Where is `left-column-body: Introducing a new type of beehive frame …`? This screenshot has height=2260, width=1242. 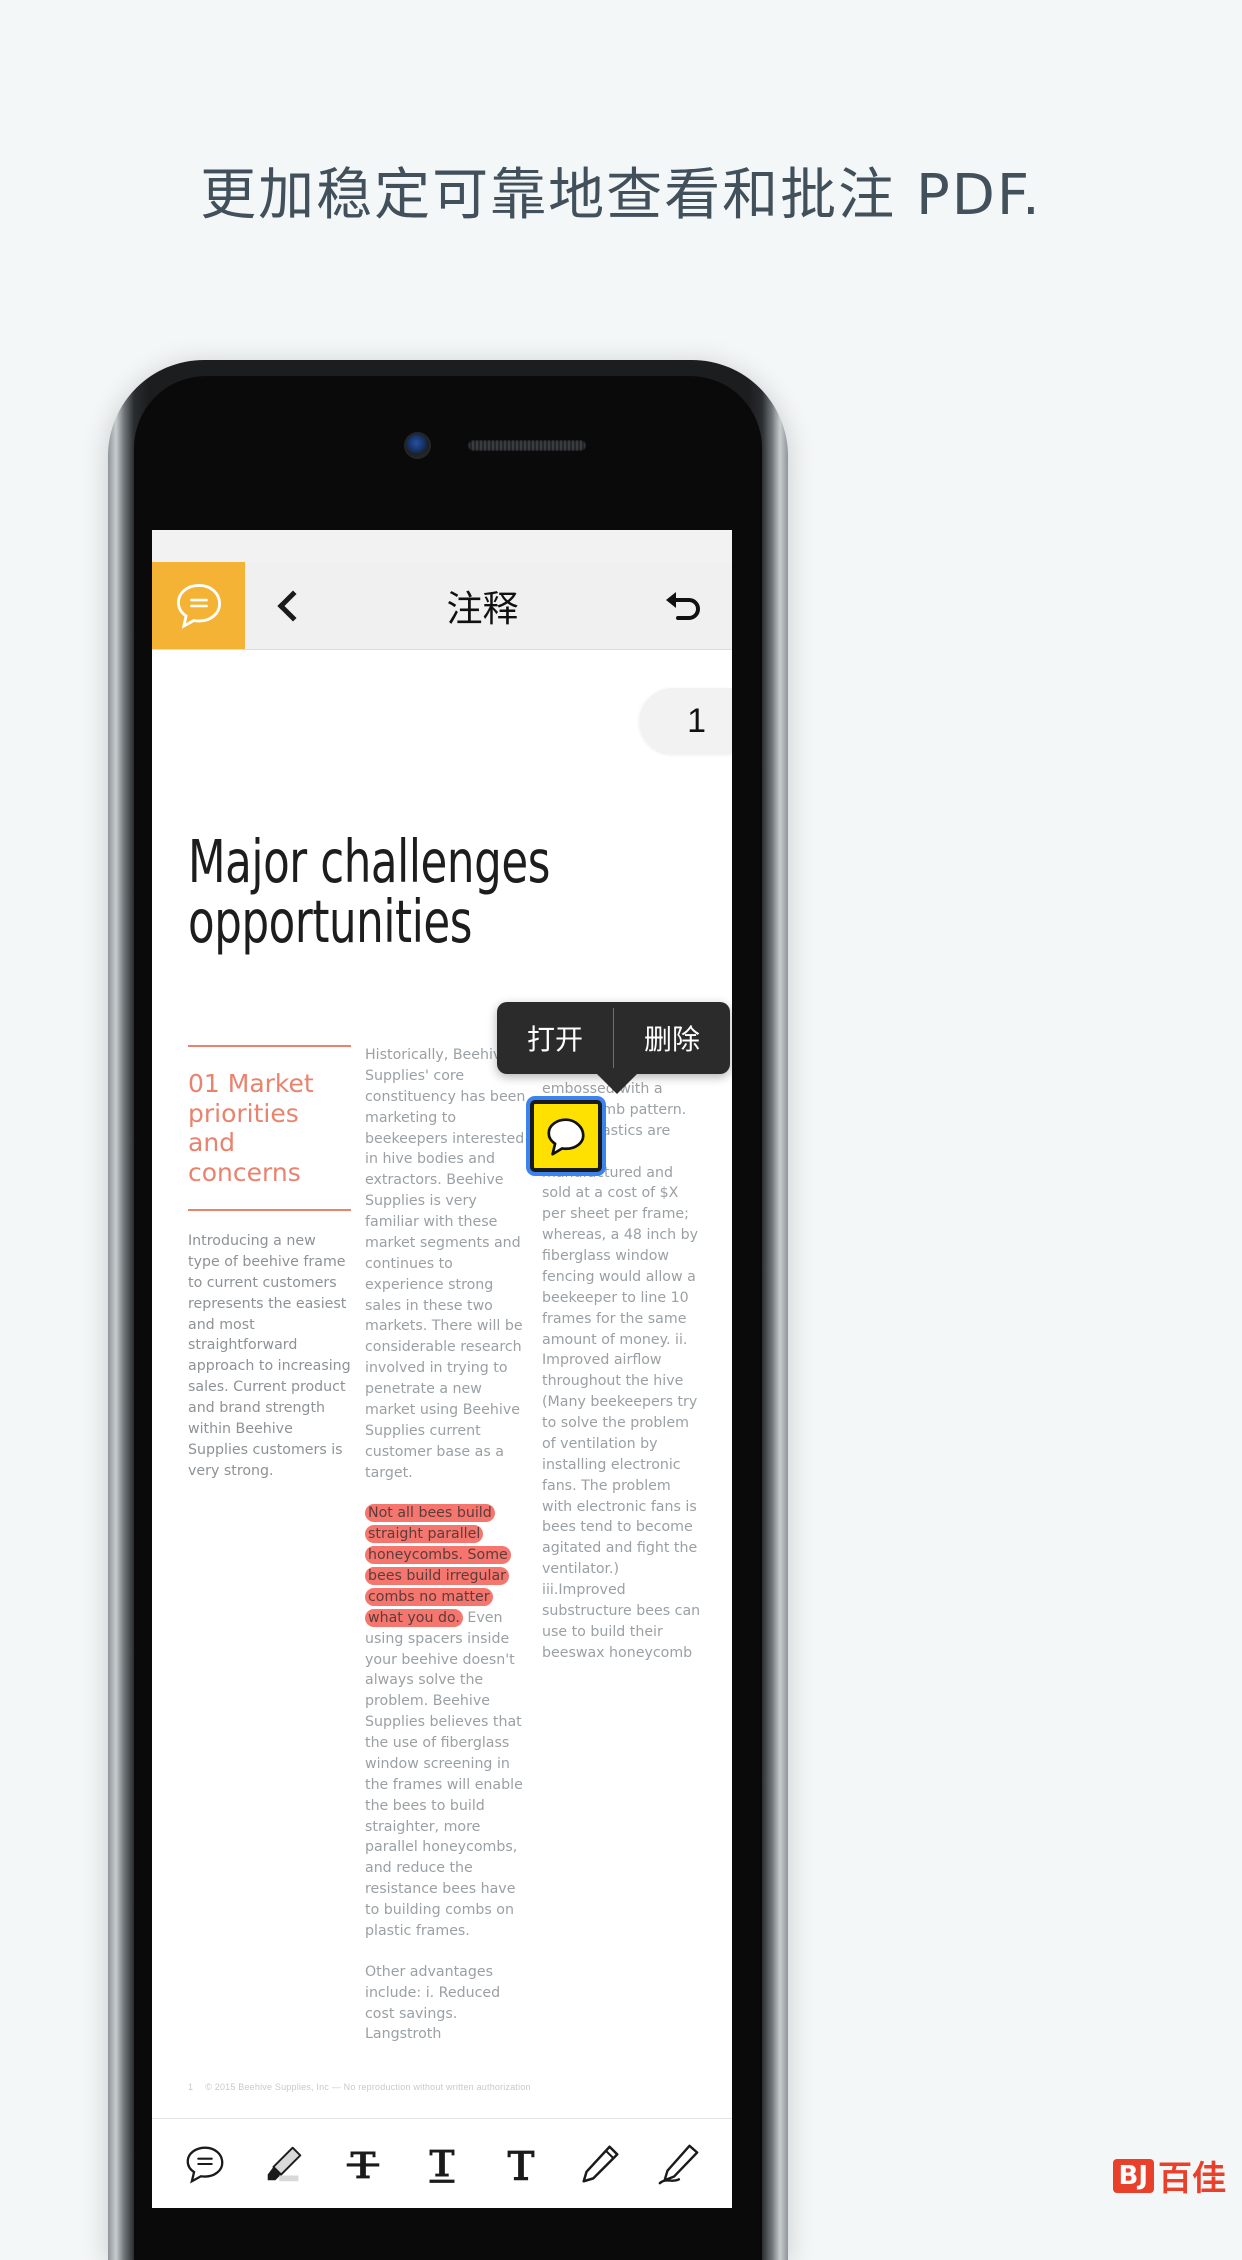 left-column-body: Introducing a new type of beehive frame … is located at coordinates (269, 1356).